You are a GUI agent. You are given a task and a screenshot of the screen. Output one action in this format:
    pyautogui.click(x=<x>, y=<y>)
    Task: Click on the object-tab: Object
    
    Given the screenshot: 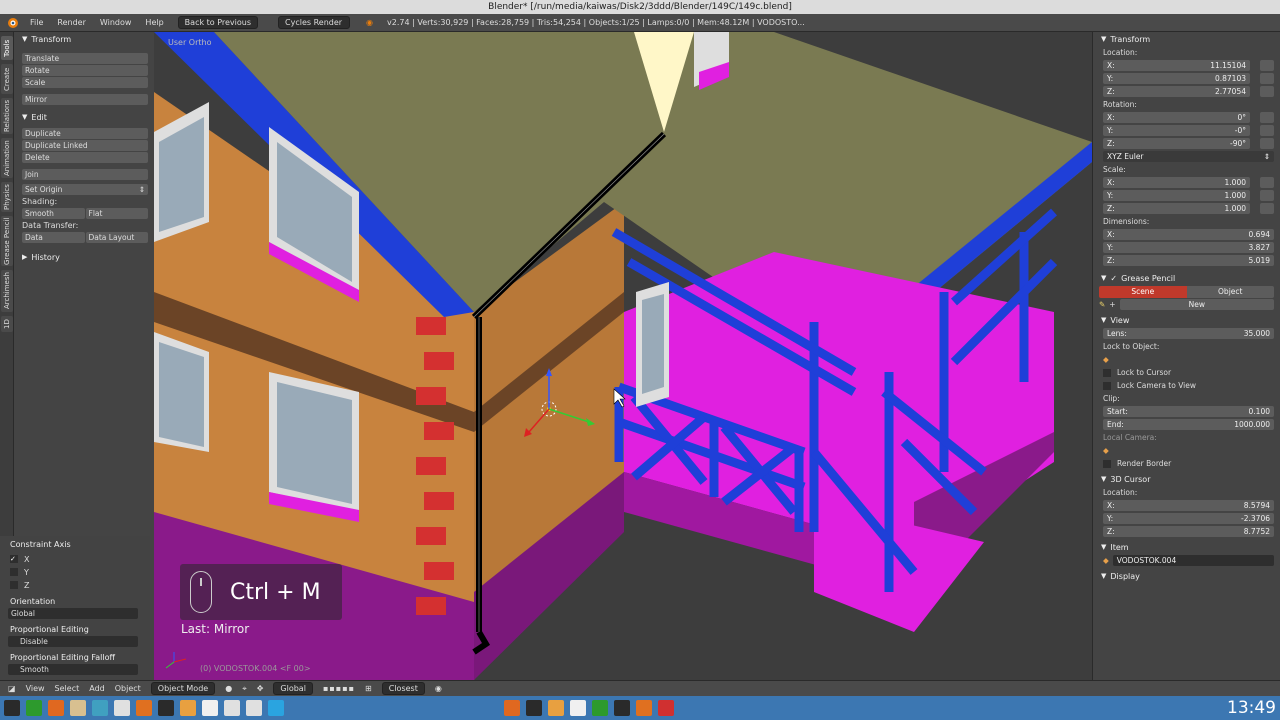 What is the action you would take?
    pyautogui.click(x=1230, y=291)
    